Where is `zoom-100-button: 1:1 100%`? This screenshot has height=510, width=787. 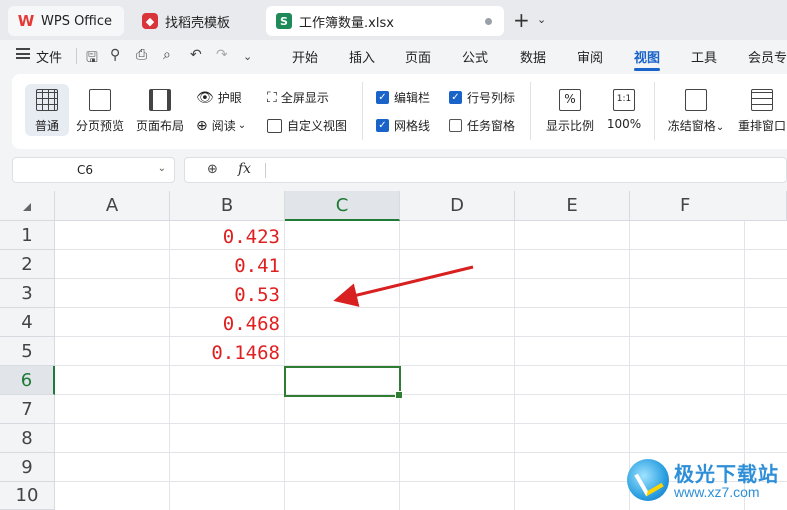
zoom-100-button: 1:1 100% is located at coordinates (624, 110).